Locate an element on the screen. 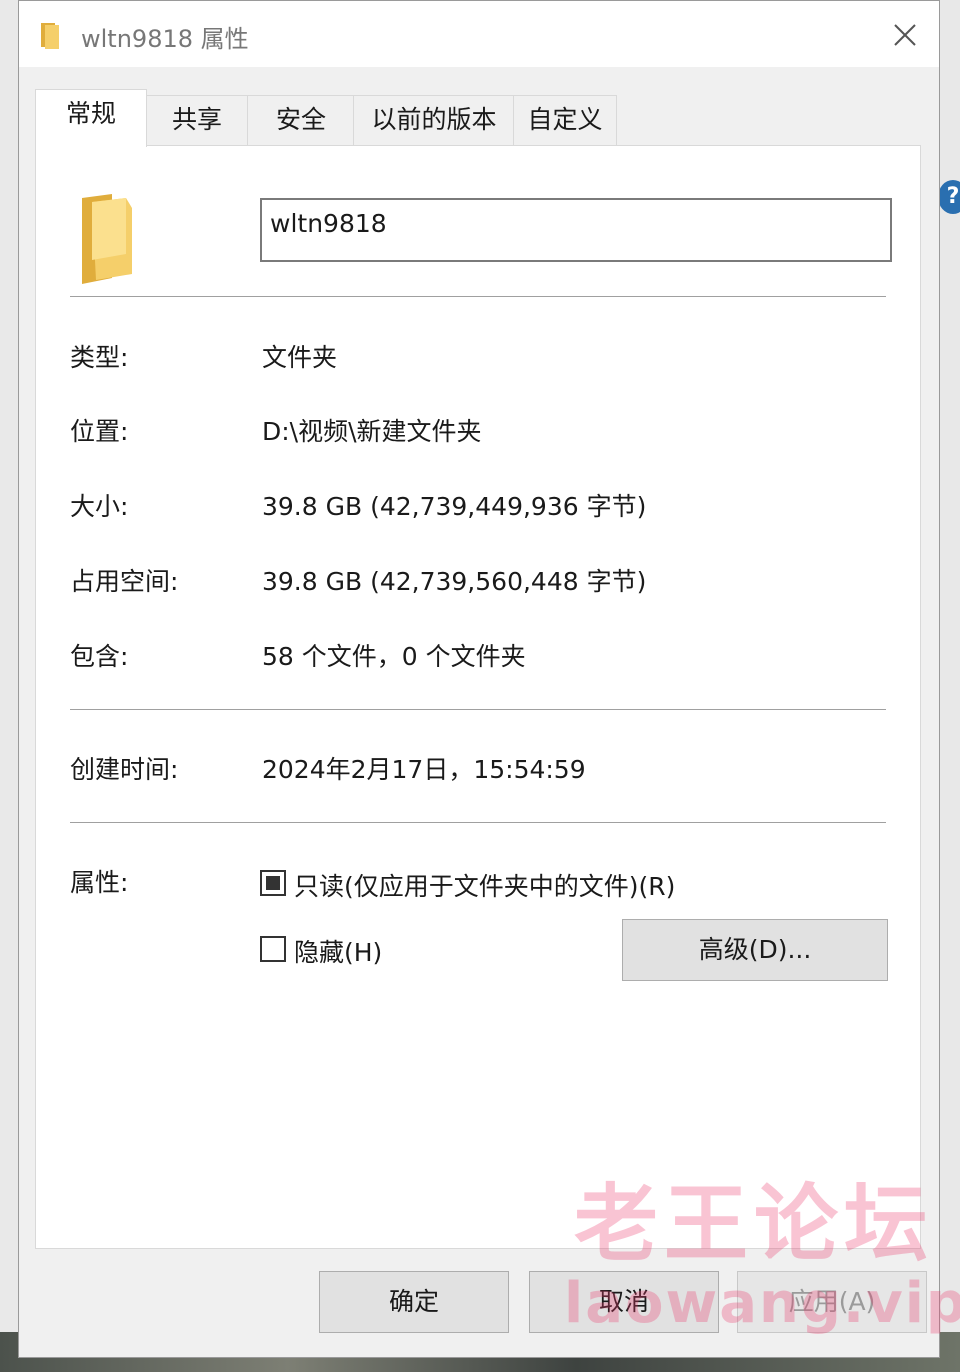 The height and width of the screenshot is (1372, 960). title-bar: wltn9818 属性 is located at coordinates (479, 34).